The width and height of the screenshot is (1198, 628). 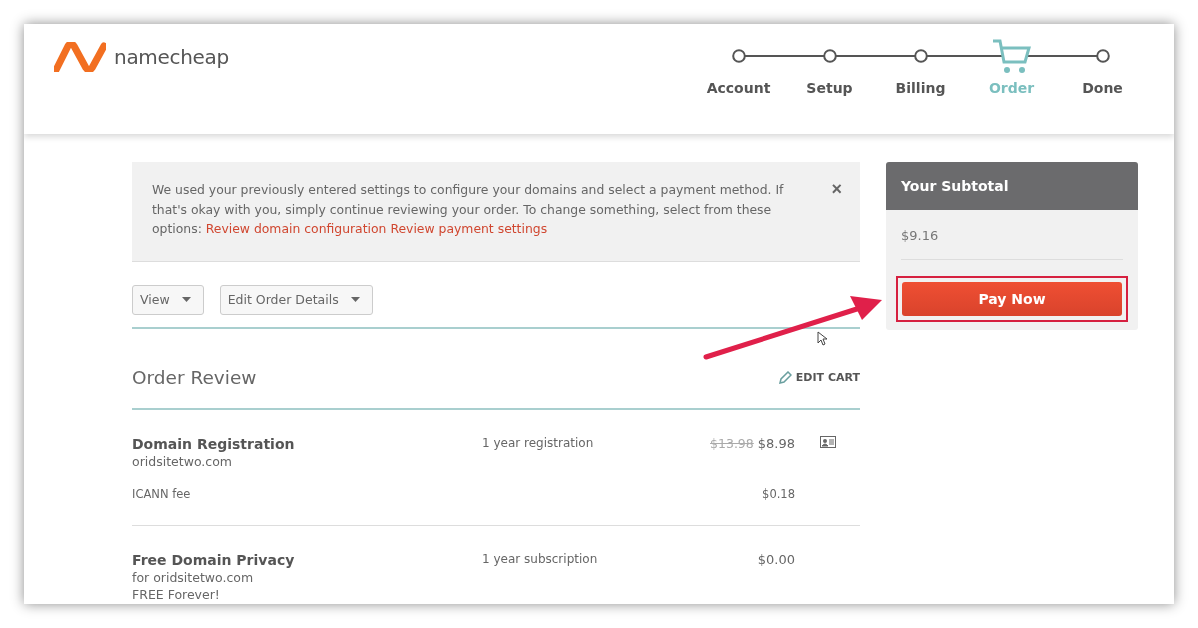 What do you see at coordinates (732, 443) in the screenshot?
I see `old-price: $13.98` at bounding box center [732, 443].